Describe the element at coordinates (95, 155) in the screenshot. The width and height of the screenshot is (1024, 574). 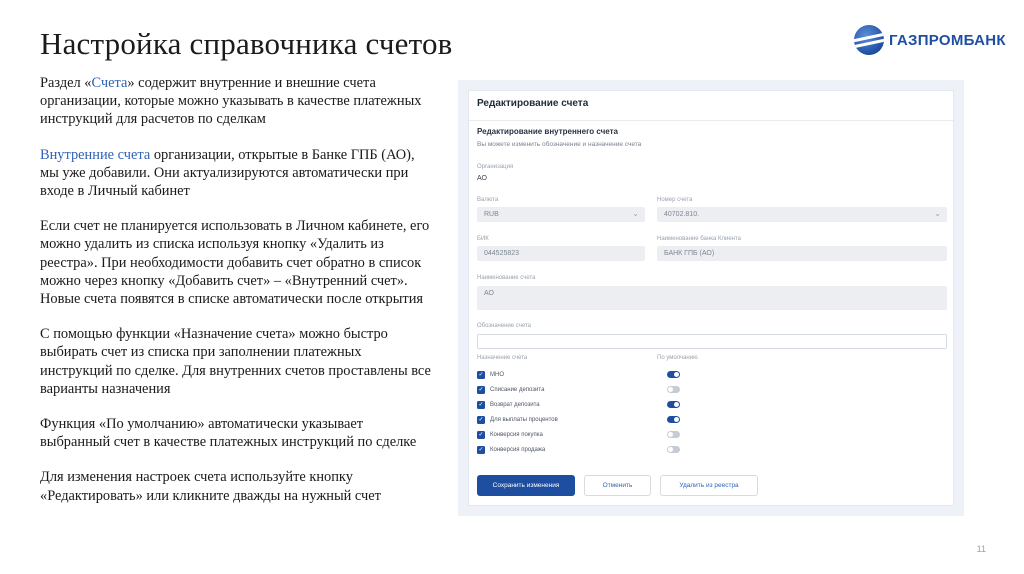
I see `internal-accounts-link: Внутренние счета` at that location.